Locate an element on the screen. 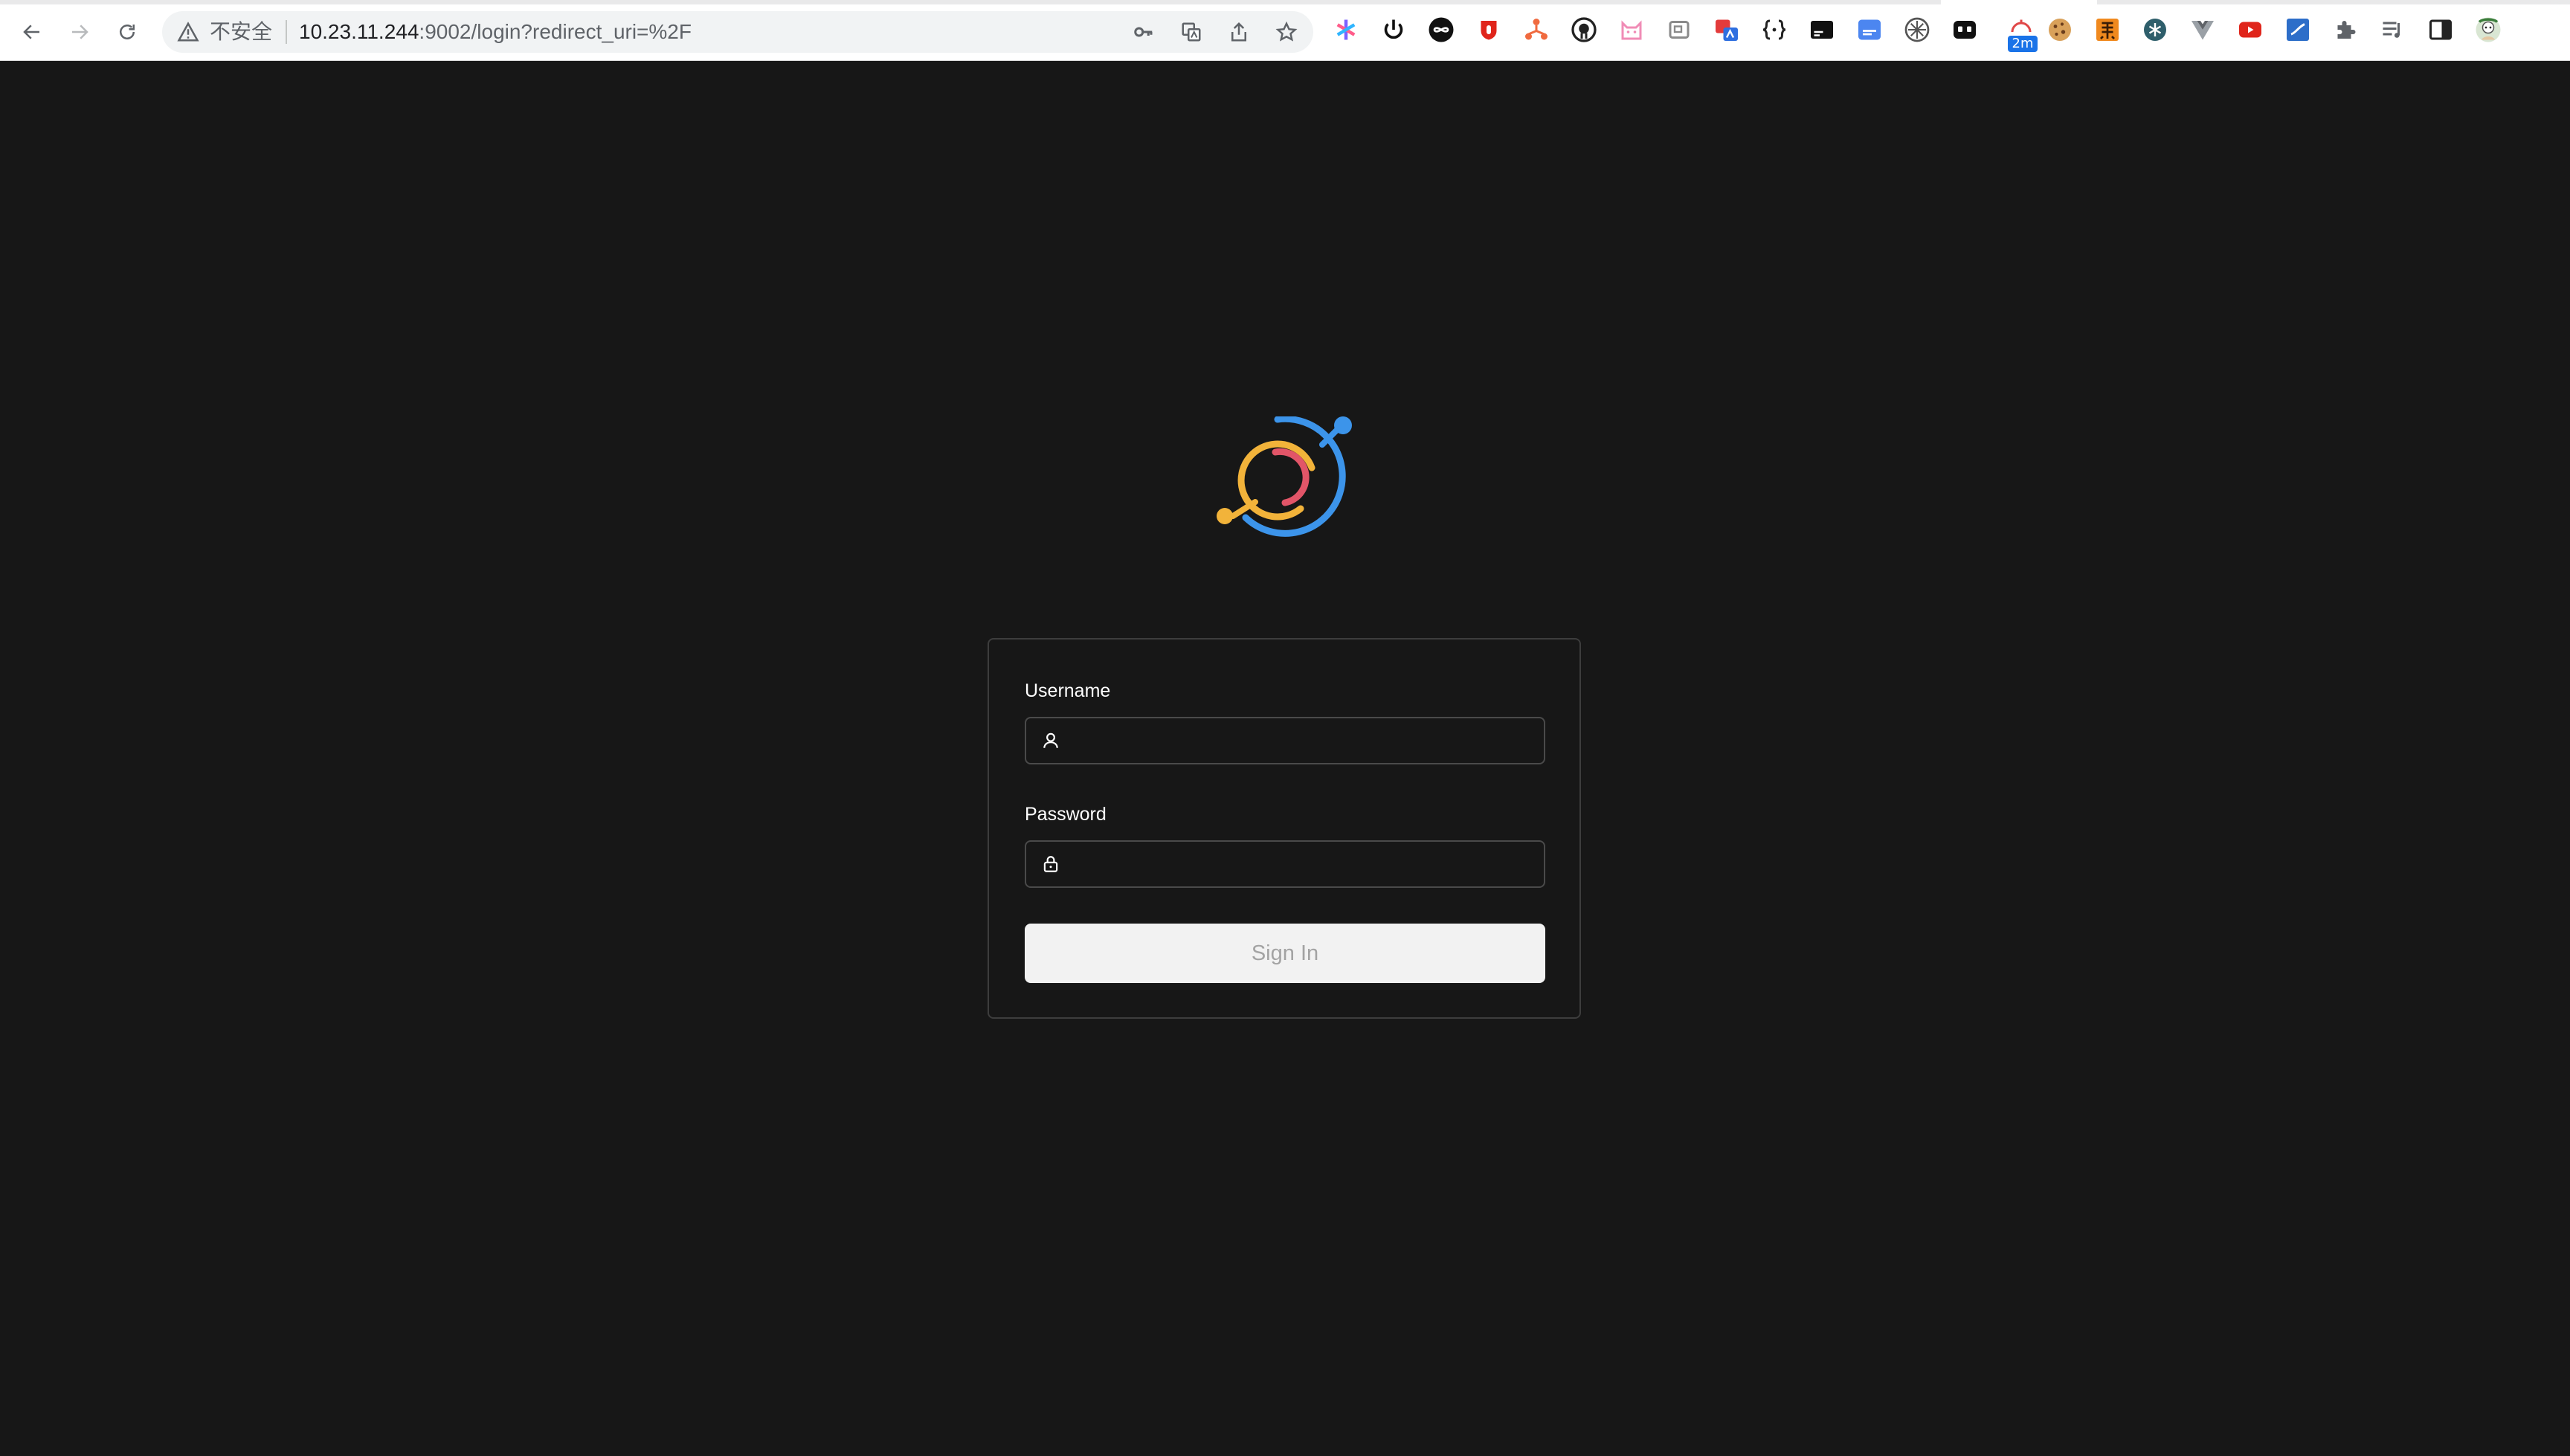 This screenshot has height=1456, width=2570. extension-screenshot-button is located at coordinates (1679, 30).